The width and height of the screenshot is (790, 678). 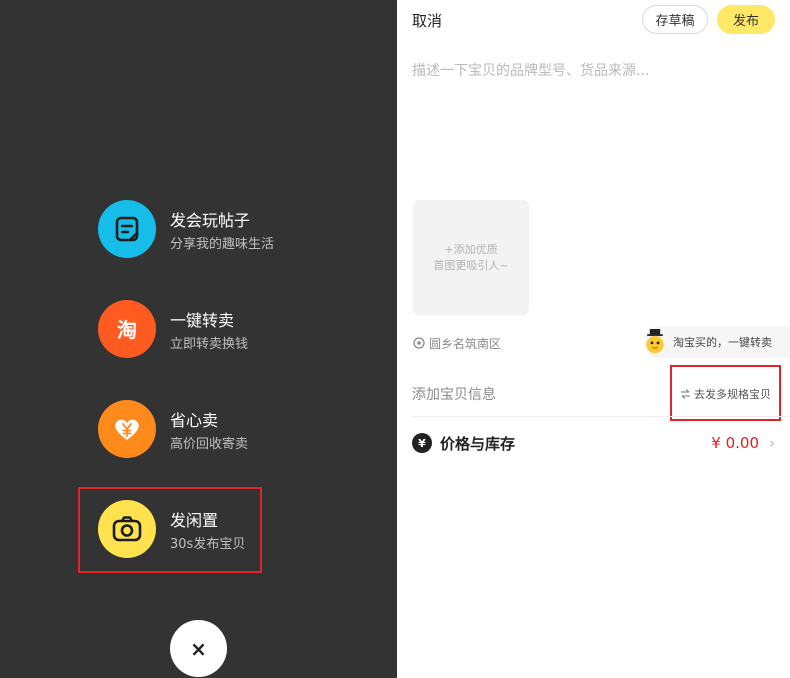 What do you see at coordinates (478, 444) in the screenshot?
I see `price-label: 价格与库存` at bounding box center [478, 444].